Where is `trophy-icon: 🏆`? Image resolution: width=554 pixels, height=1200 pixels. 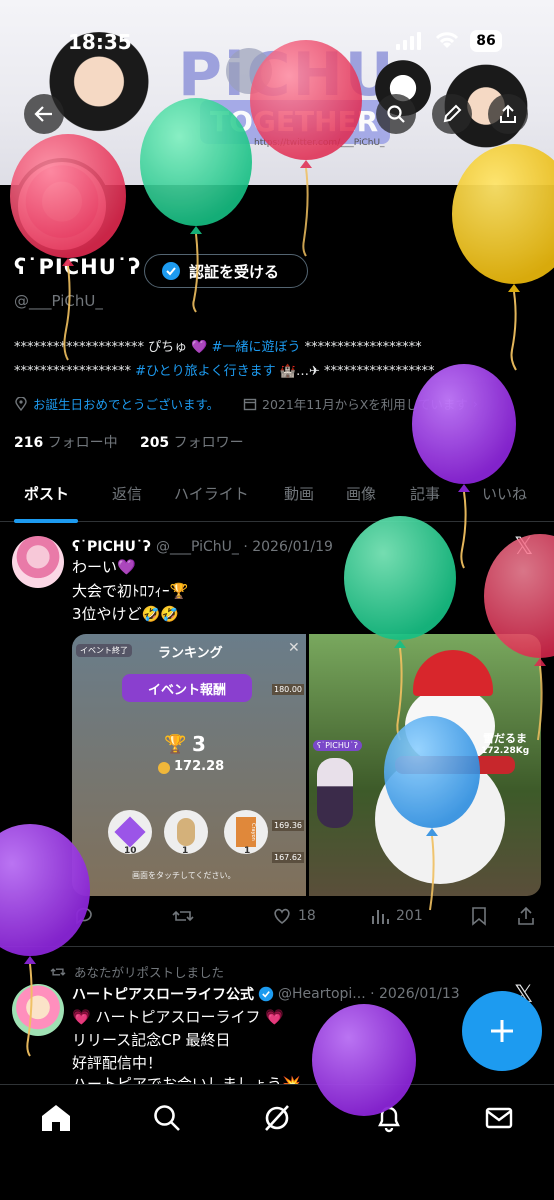
trophy-icon: 🏆 is located at coordinates (175, 744).